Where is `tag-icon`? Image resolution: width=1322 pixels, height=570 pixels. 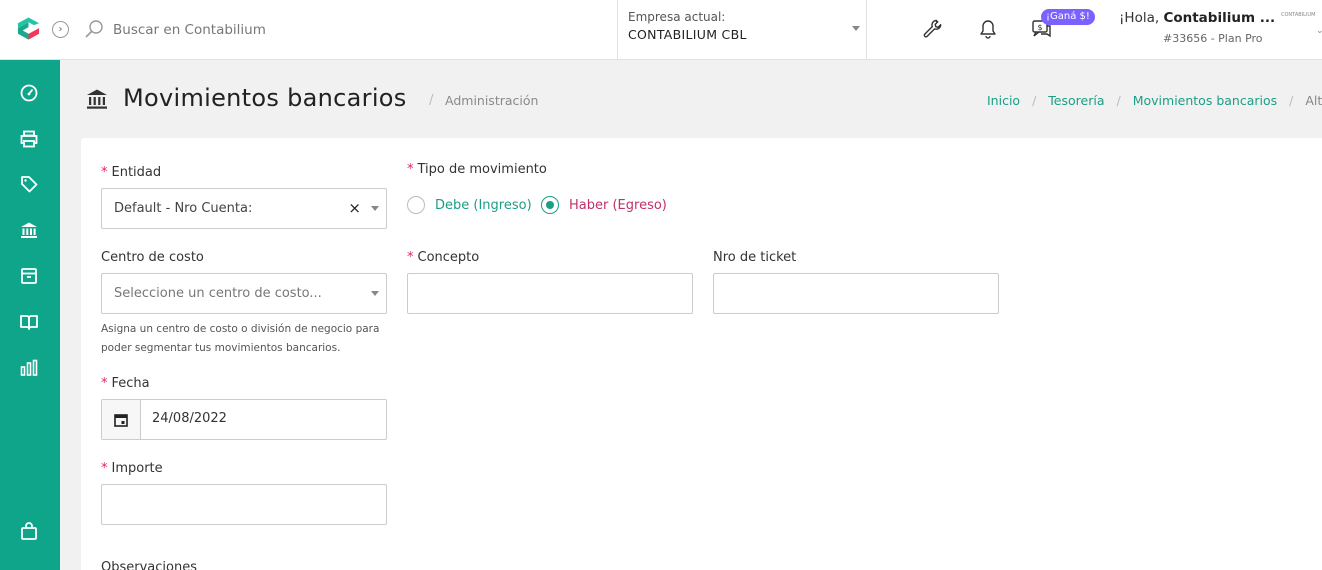
tag-icon is located at coordinates (29, 184).